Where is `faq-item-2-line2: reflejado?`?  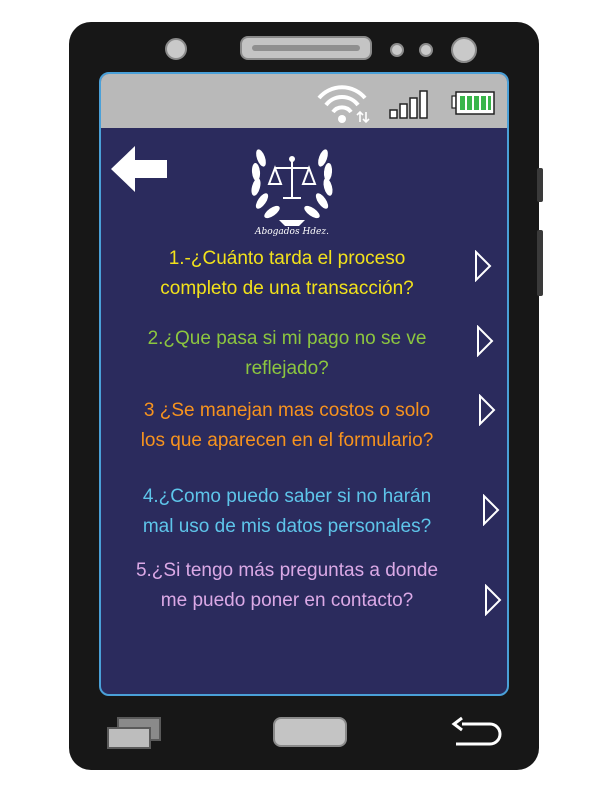
faq-item-2-line2: reflejado? is located at coordinates (287, 368).